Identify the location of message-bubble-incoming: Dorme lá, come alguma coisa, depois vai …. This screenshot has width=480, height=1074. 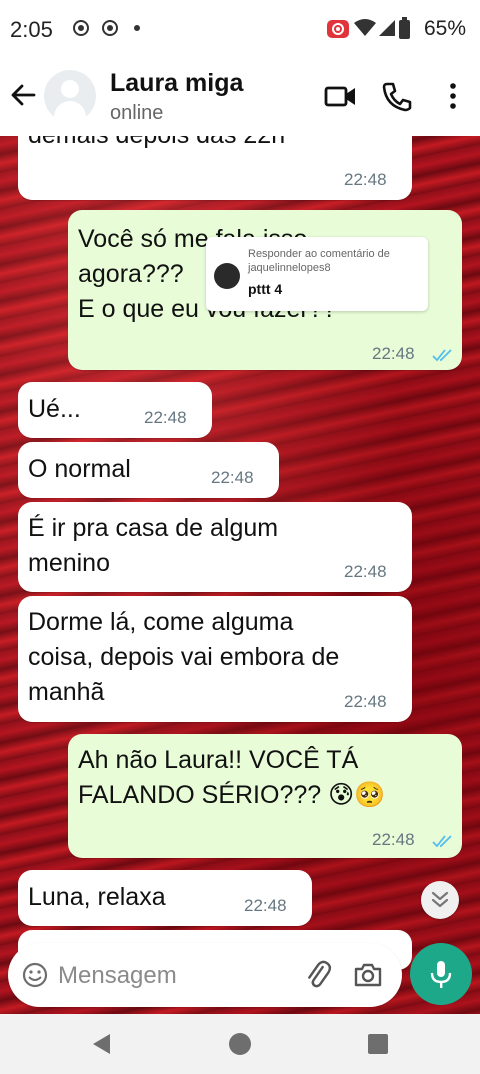
(215, 659).